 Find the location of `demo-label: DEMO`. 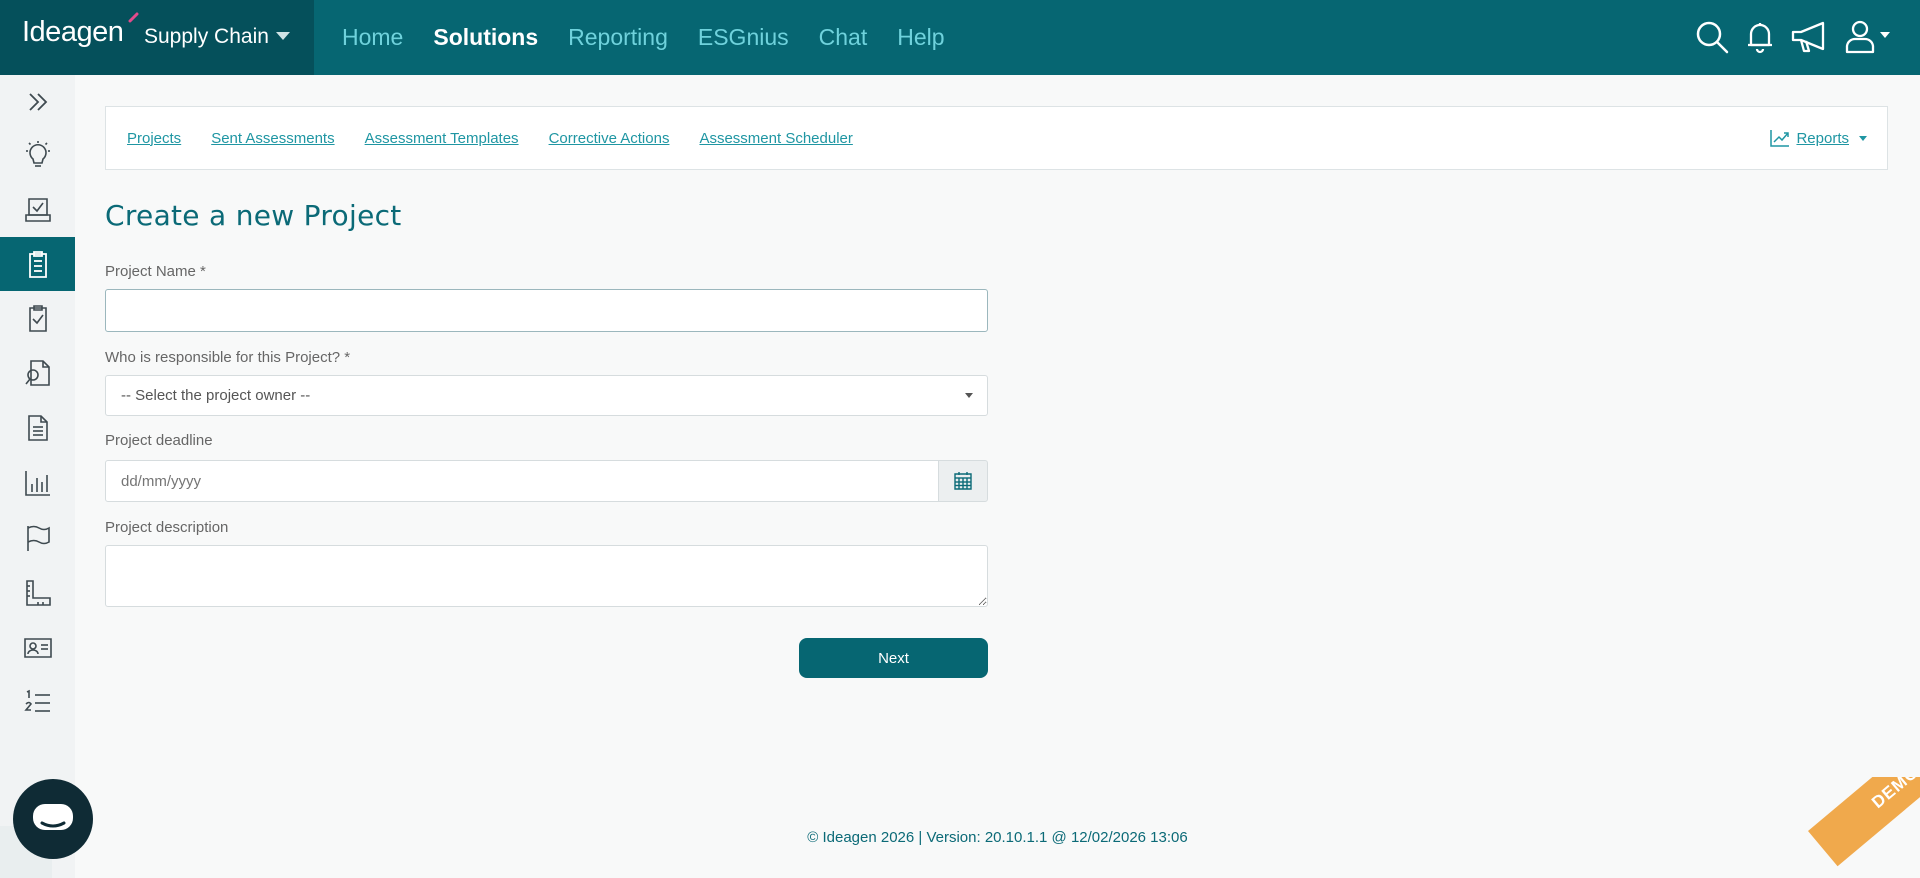

demo-label: DEMO is located at coordinates (1894, 795).